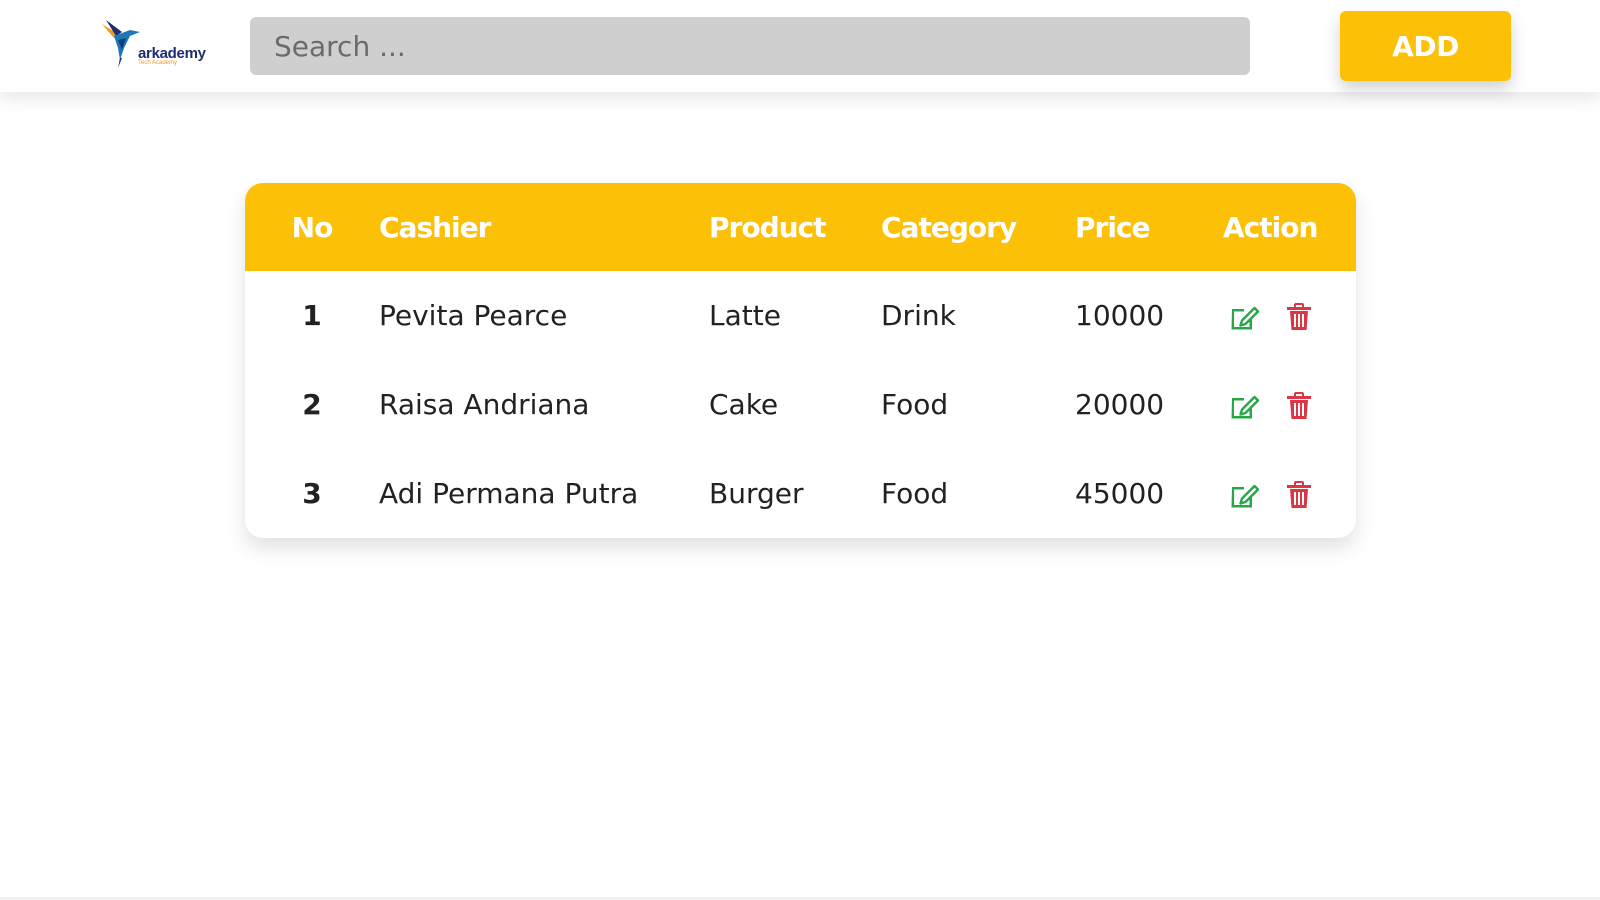 The height and width of the screenshot is (900, 1600). I want to click on cell-category: Drink, so click(918, 315).